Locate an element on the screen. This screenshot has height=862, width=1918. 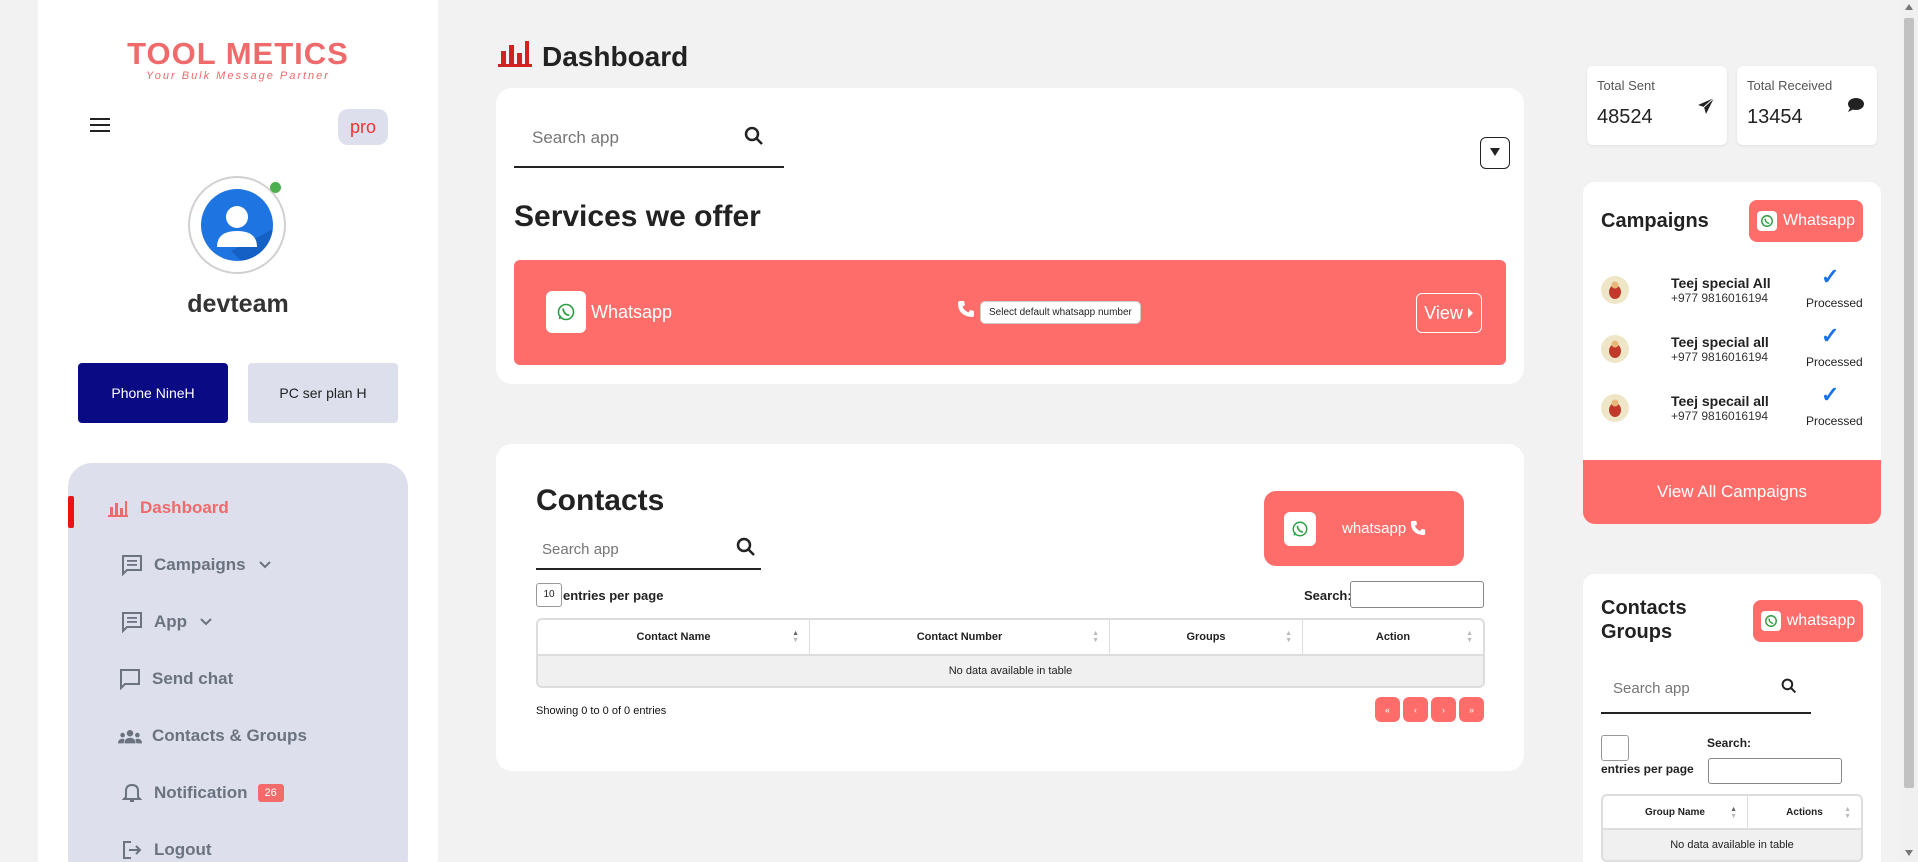
entries-per-page-select: 10 is located at coordinates (549, 595).